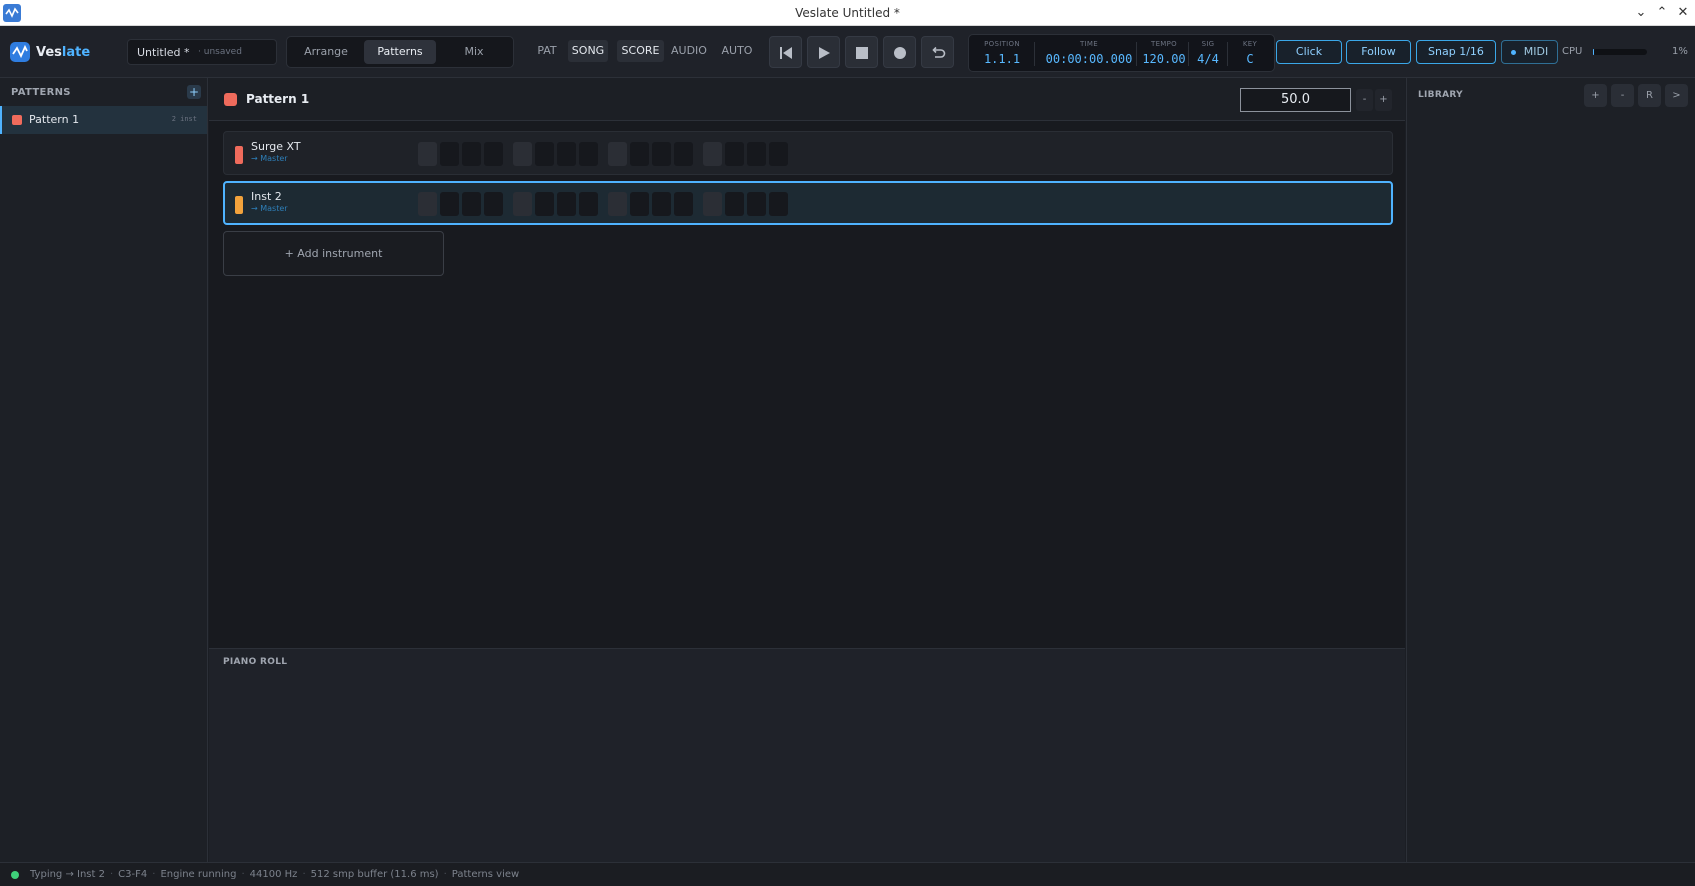  What do you see at coordinates (1622, 95) in the screenshot?
I see `library-remove-button: -` at bounding box center [1622, 95].